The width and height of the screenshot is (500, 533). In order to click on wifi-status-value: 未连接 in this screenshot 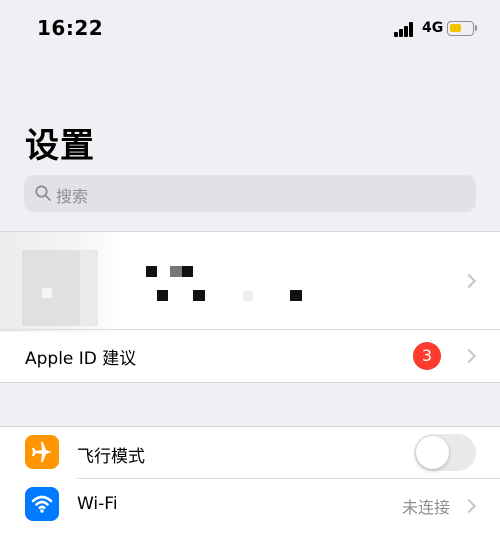, I will do `click(426, 507)`.